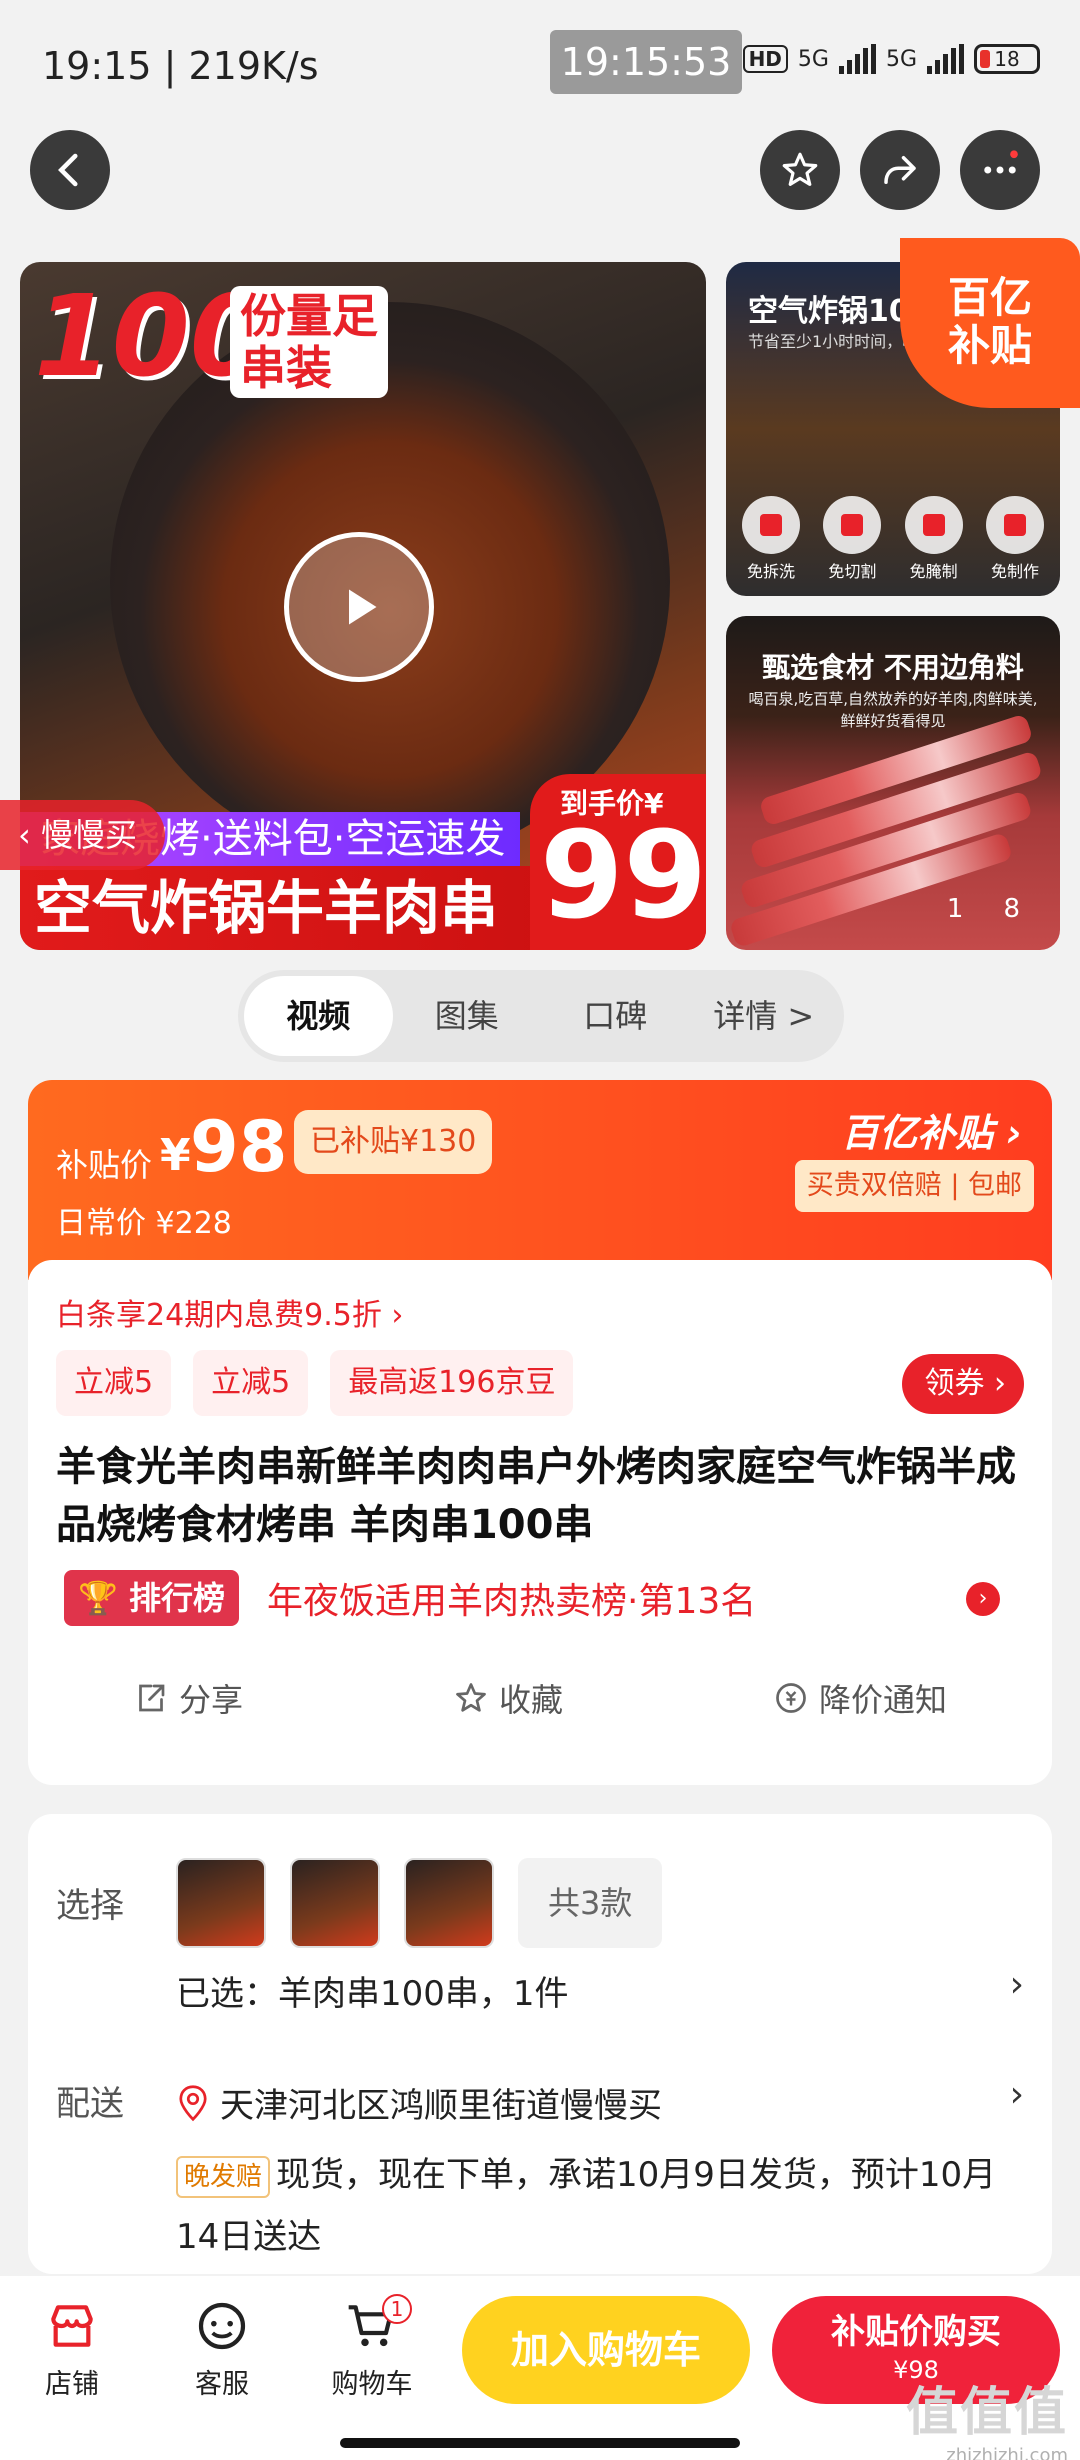 This screenshot has width=1080, height=2460. I want to click on watermark: 值值值 zhizhizhi.com, so click(986, 2421).